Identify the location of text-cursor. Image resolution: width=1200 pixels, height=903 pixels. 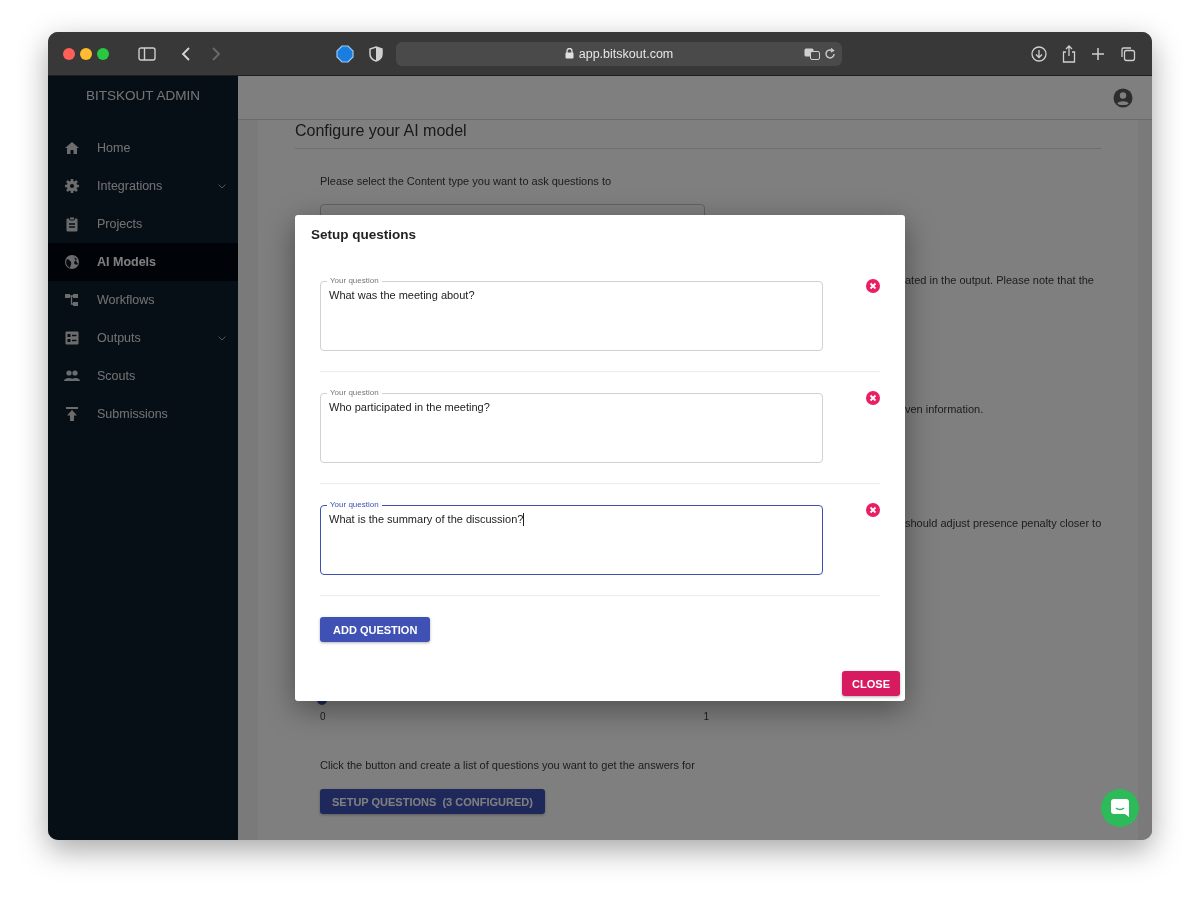
(524, 519).